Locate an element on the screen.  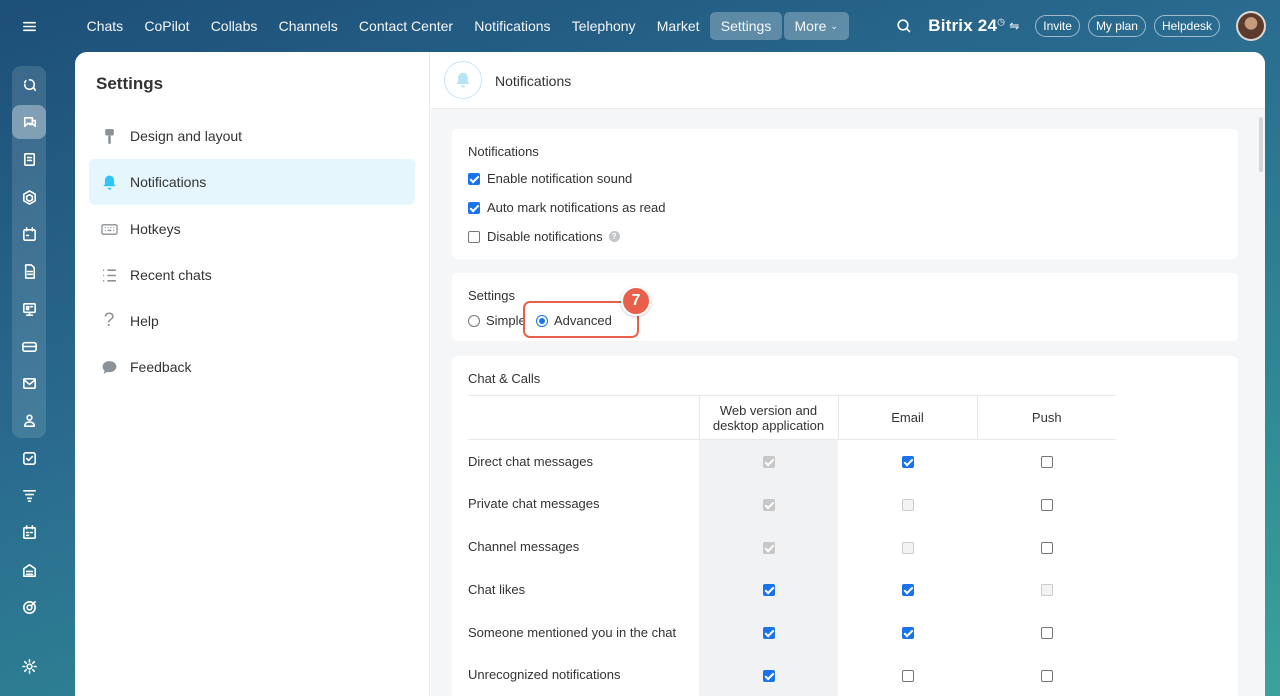
sidebar-item-label: Recent chats is located at coordinates (171, 275).